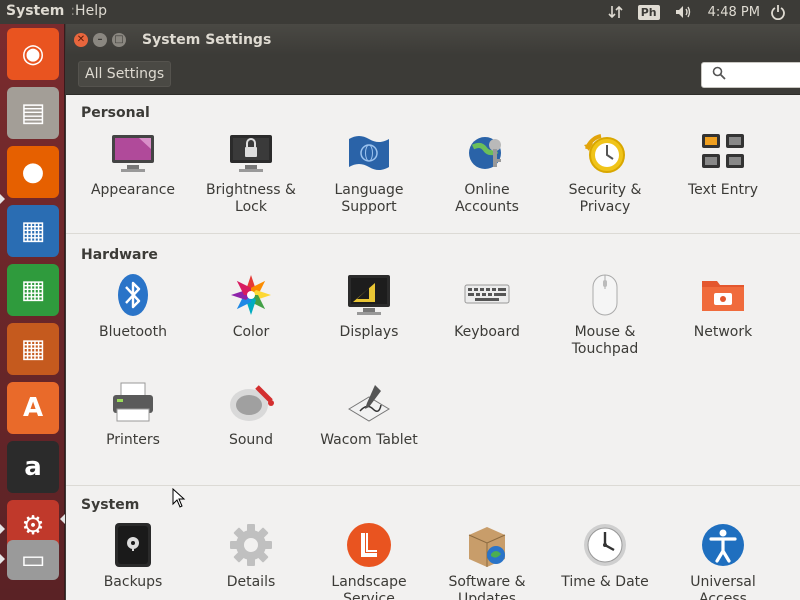 The width and height of the screenshot is (800, 600). What do you see at coordinates (487, 321) in the screenshot?
I see `settings-item-keyboard: Keyboard` at bounding box center [487, 321].